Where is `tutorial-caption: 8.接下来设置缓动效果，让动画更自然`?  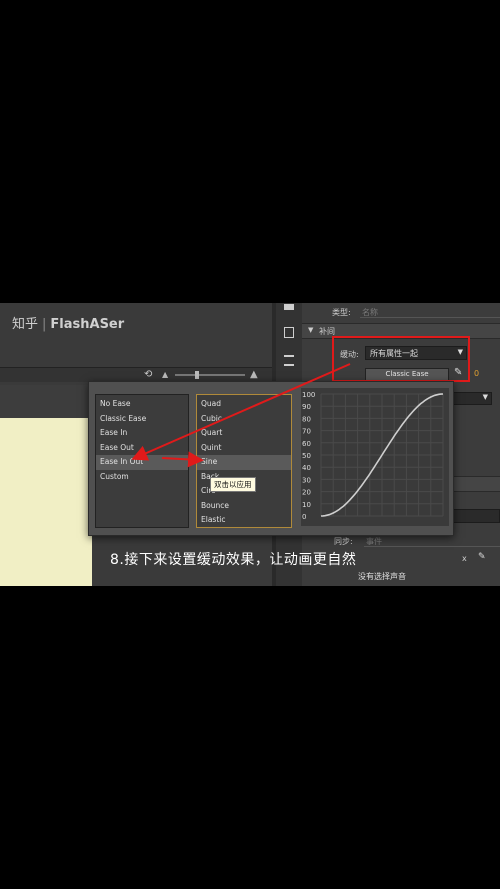
tutorial-caption: 8.接下来设置缓动效果，让动画更自然 is located at coordinates (233, 560).